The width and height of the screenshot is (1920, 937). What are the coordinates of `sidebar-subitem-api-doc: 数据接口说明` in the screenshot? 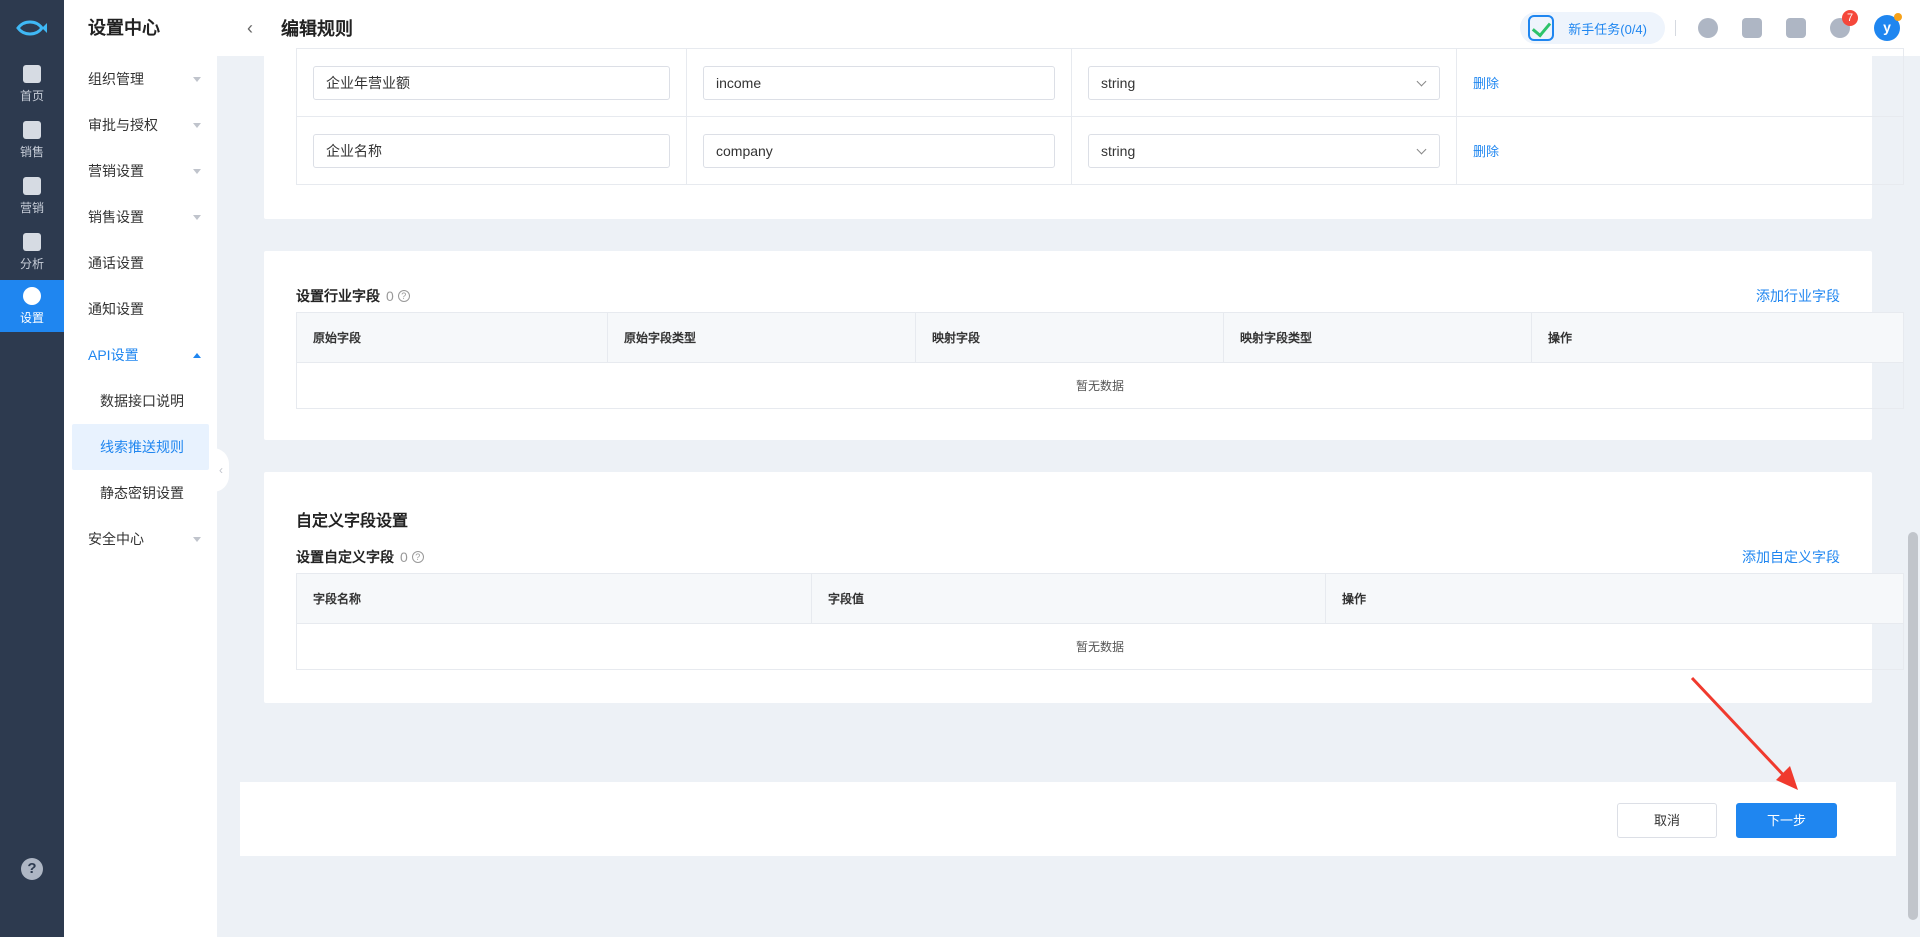 It's located at (140, 401).